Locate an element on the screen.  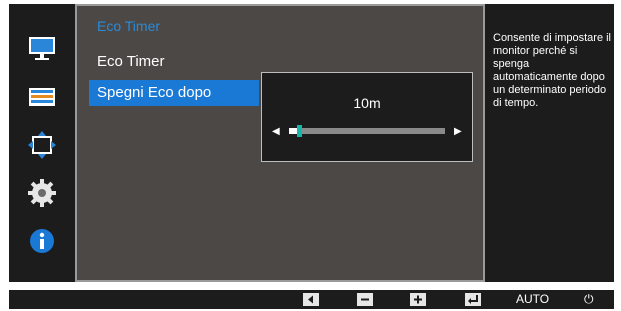
auto-button: AUTO is located at coordinates (532, 299).